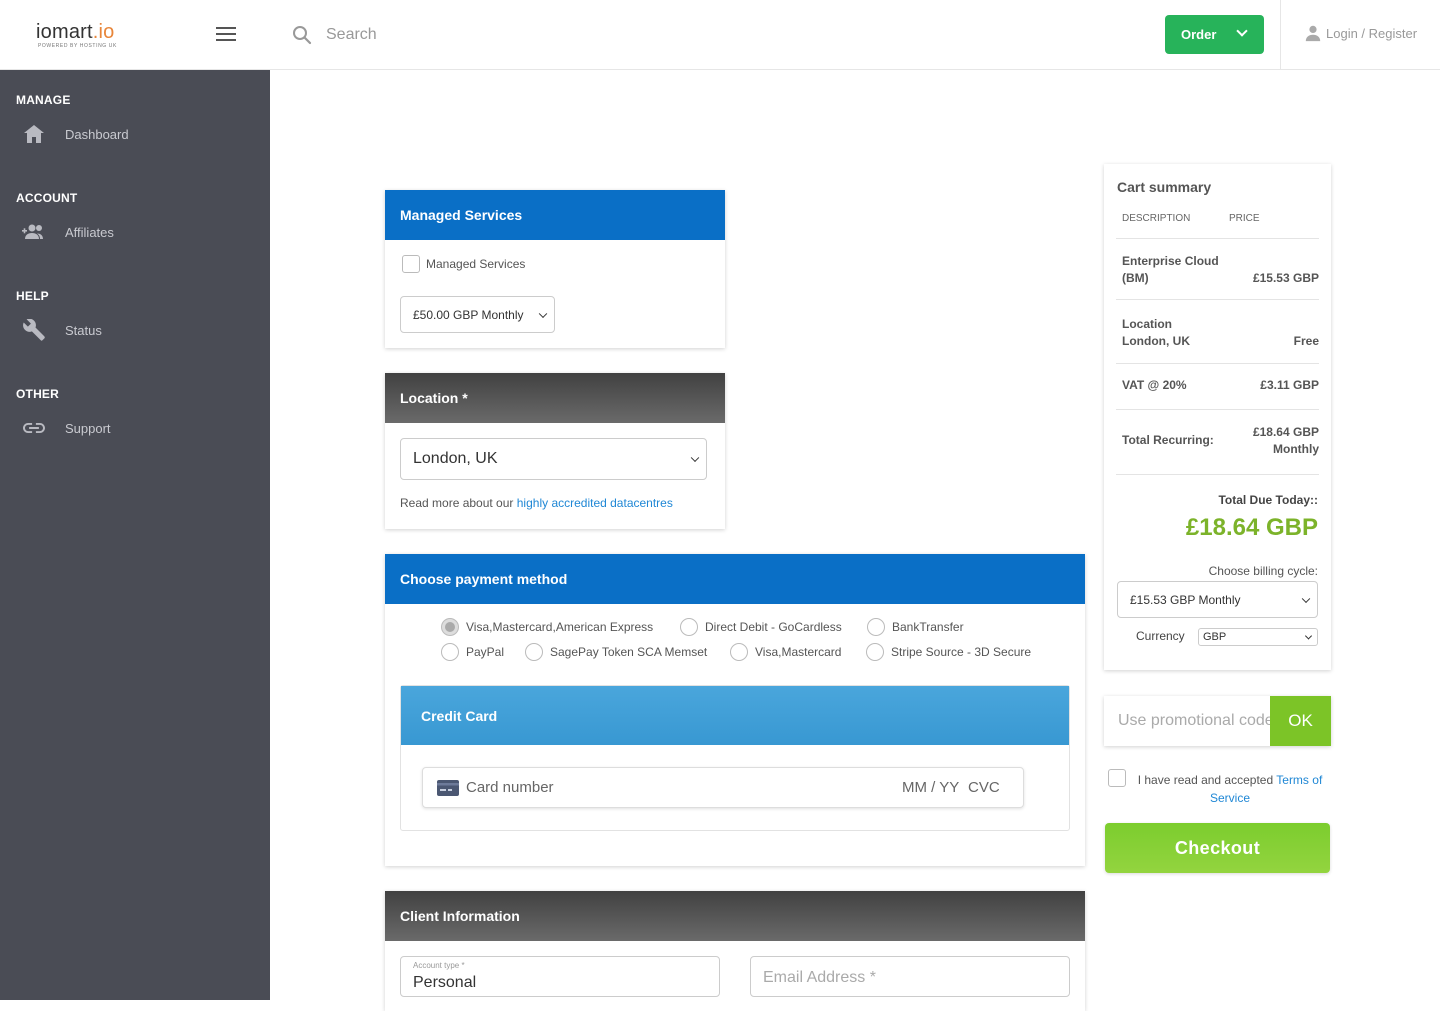  What do you see at coordinates (476, 264) in the screenshot?
I see `managed-services-checkbox-label: Managed Services` at bounding box center [476, 264].